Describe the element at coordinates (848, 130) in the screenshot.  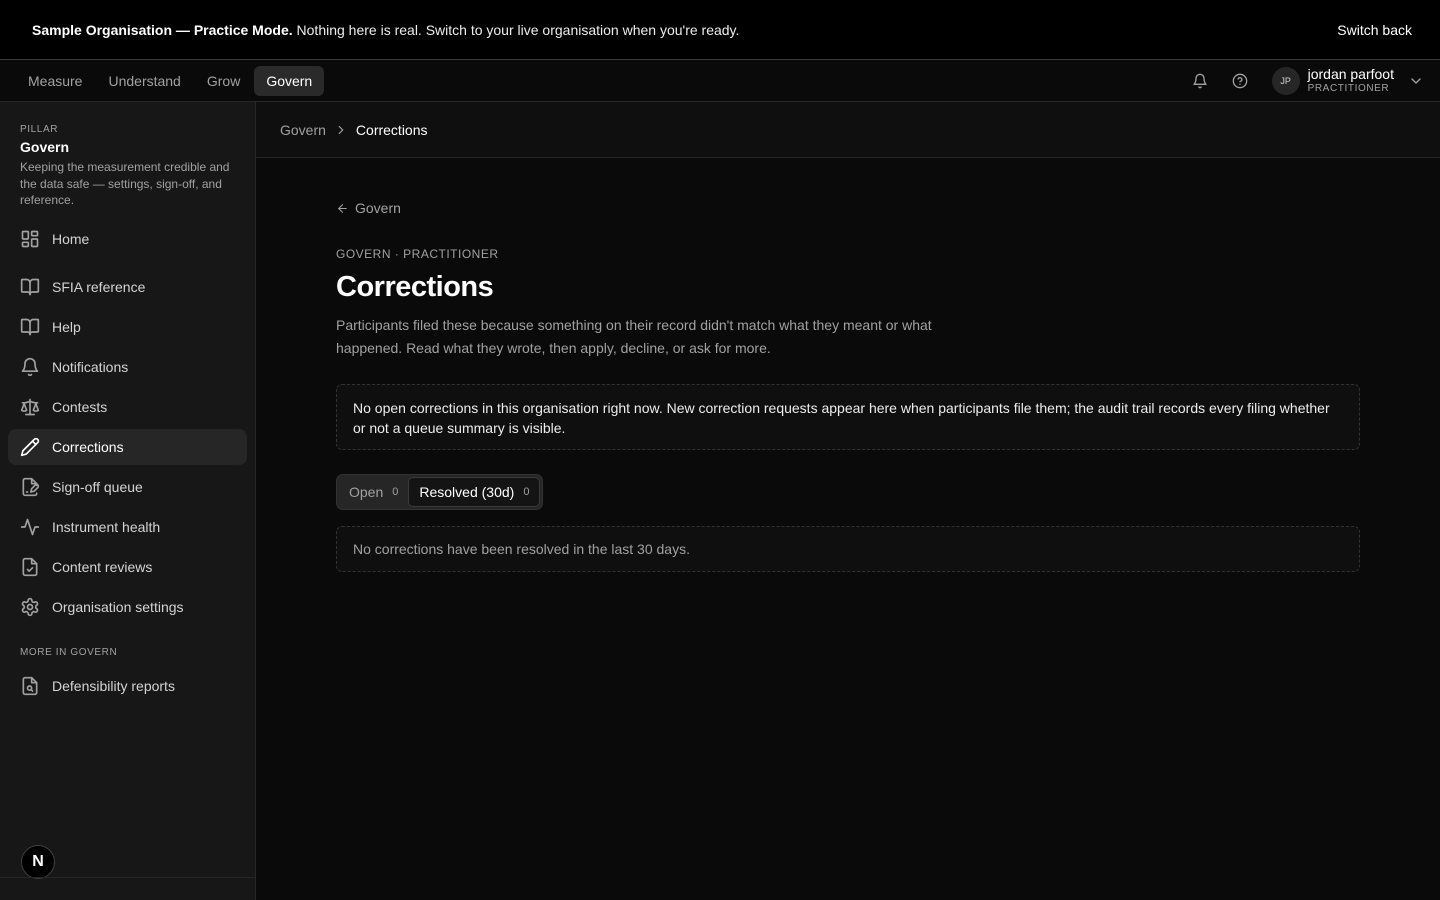
I see `breadcrumb: Govern Corrections` at that location.